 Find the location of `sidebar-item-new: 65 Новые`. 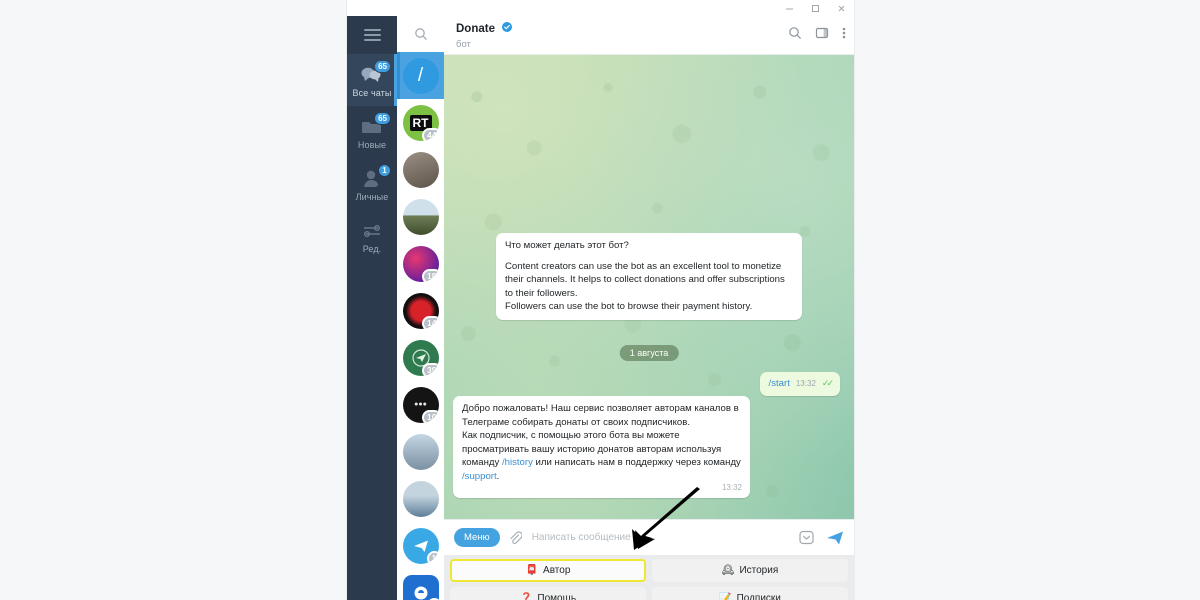

sidebar-item-new: 65 Новые is located at coordinates (372, 132).